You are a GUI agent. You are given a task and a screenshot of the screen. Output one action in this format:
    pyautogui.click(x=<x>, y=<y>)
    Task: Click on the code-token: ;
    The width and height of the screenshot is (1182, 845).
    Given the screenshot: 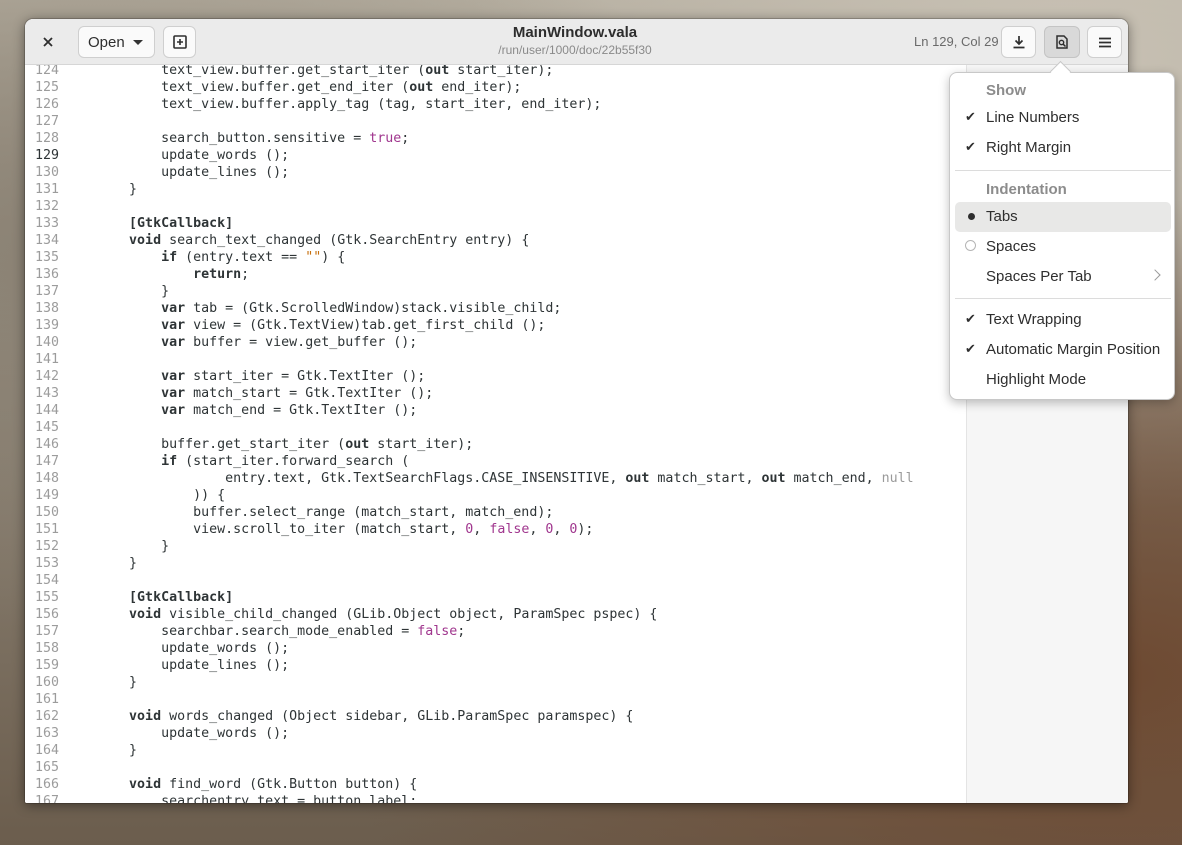 What is the action you would take?
    pyautogui.click(x=245, y=274)
    